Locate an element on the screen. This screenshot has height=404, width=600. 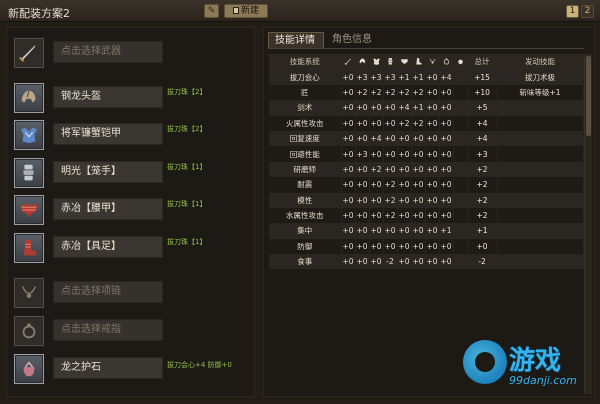
title-bar: 新配装方案2 ✎ 新建 1 2 is located at coordinates (300, 11).